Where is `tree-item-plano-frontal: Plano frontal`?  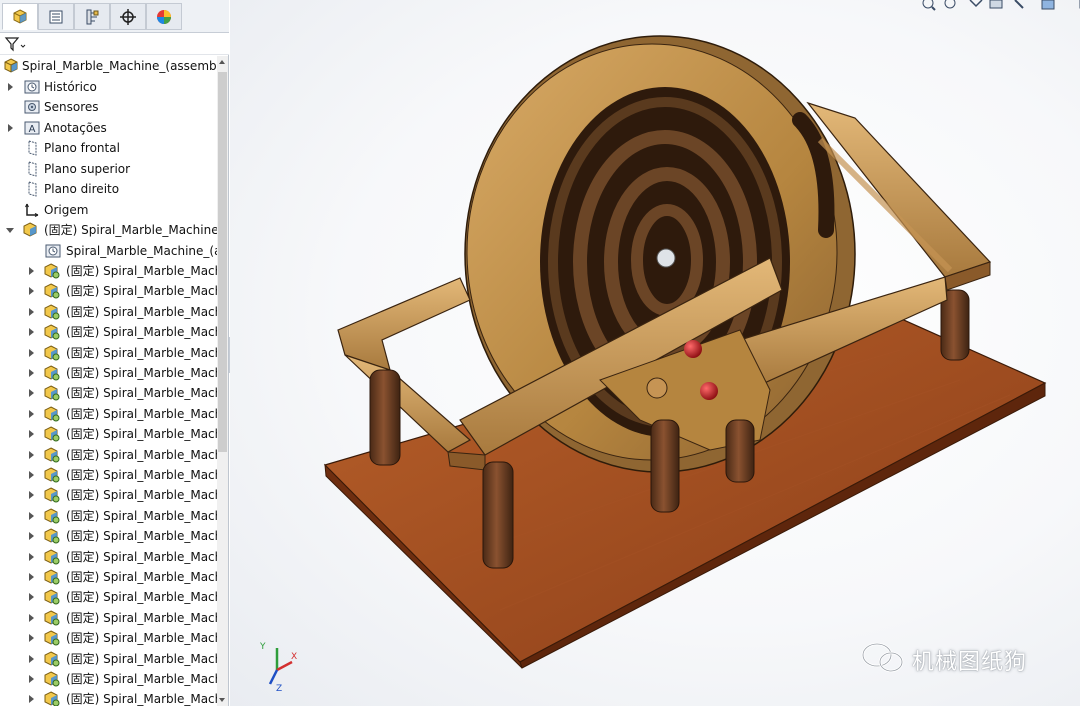
tree-item-plano-frontal: Plano frontal is located at coordinates (108, 148).